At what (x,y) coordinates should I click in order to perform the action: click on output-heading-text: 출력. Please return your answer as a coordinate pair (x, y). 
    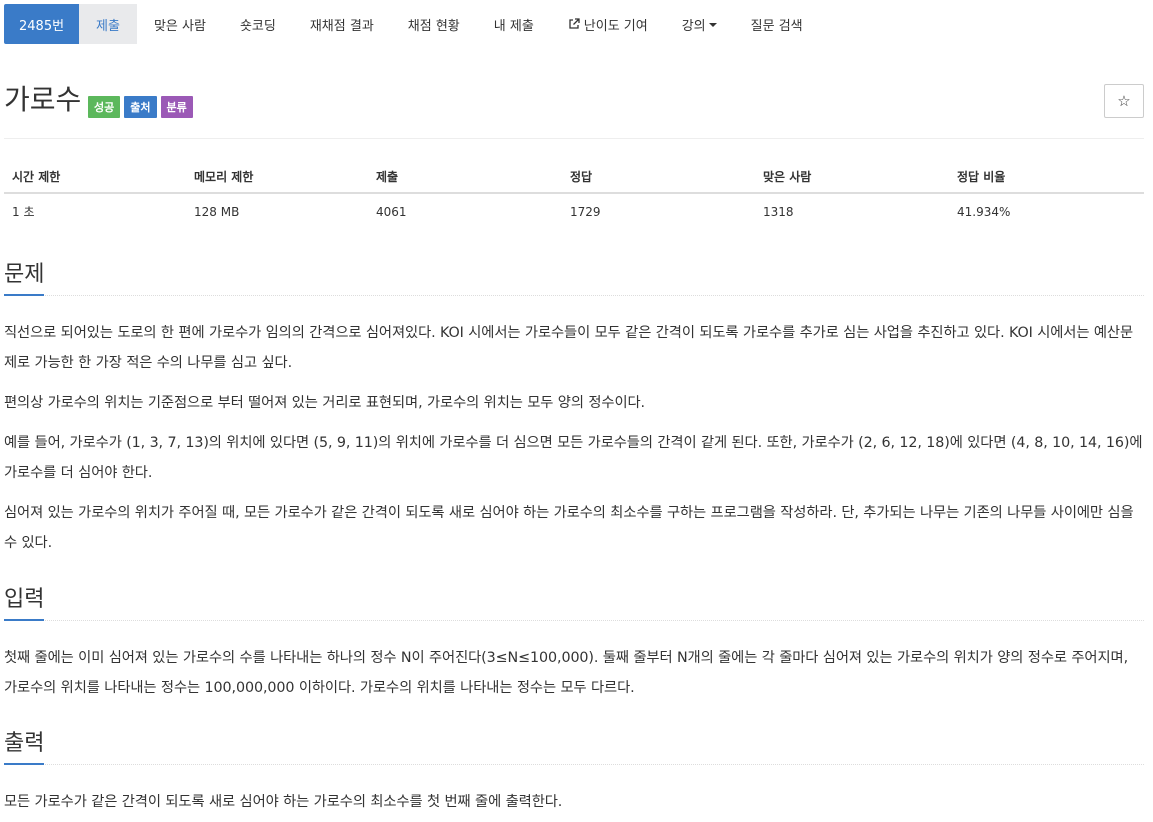
    Looking at the image, I should click on (24, 743).